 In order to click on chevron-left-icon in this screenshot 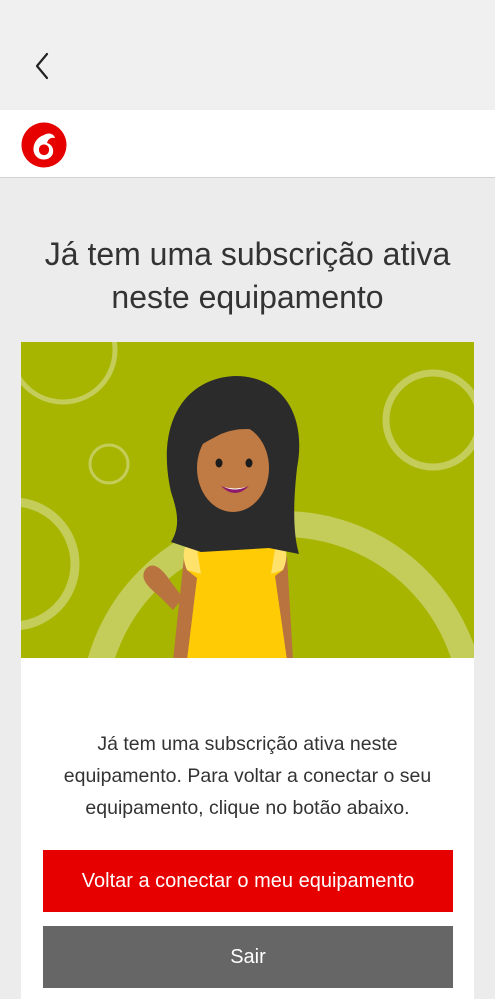, I will do `click(42, 66)`.